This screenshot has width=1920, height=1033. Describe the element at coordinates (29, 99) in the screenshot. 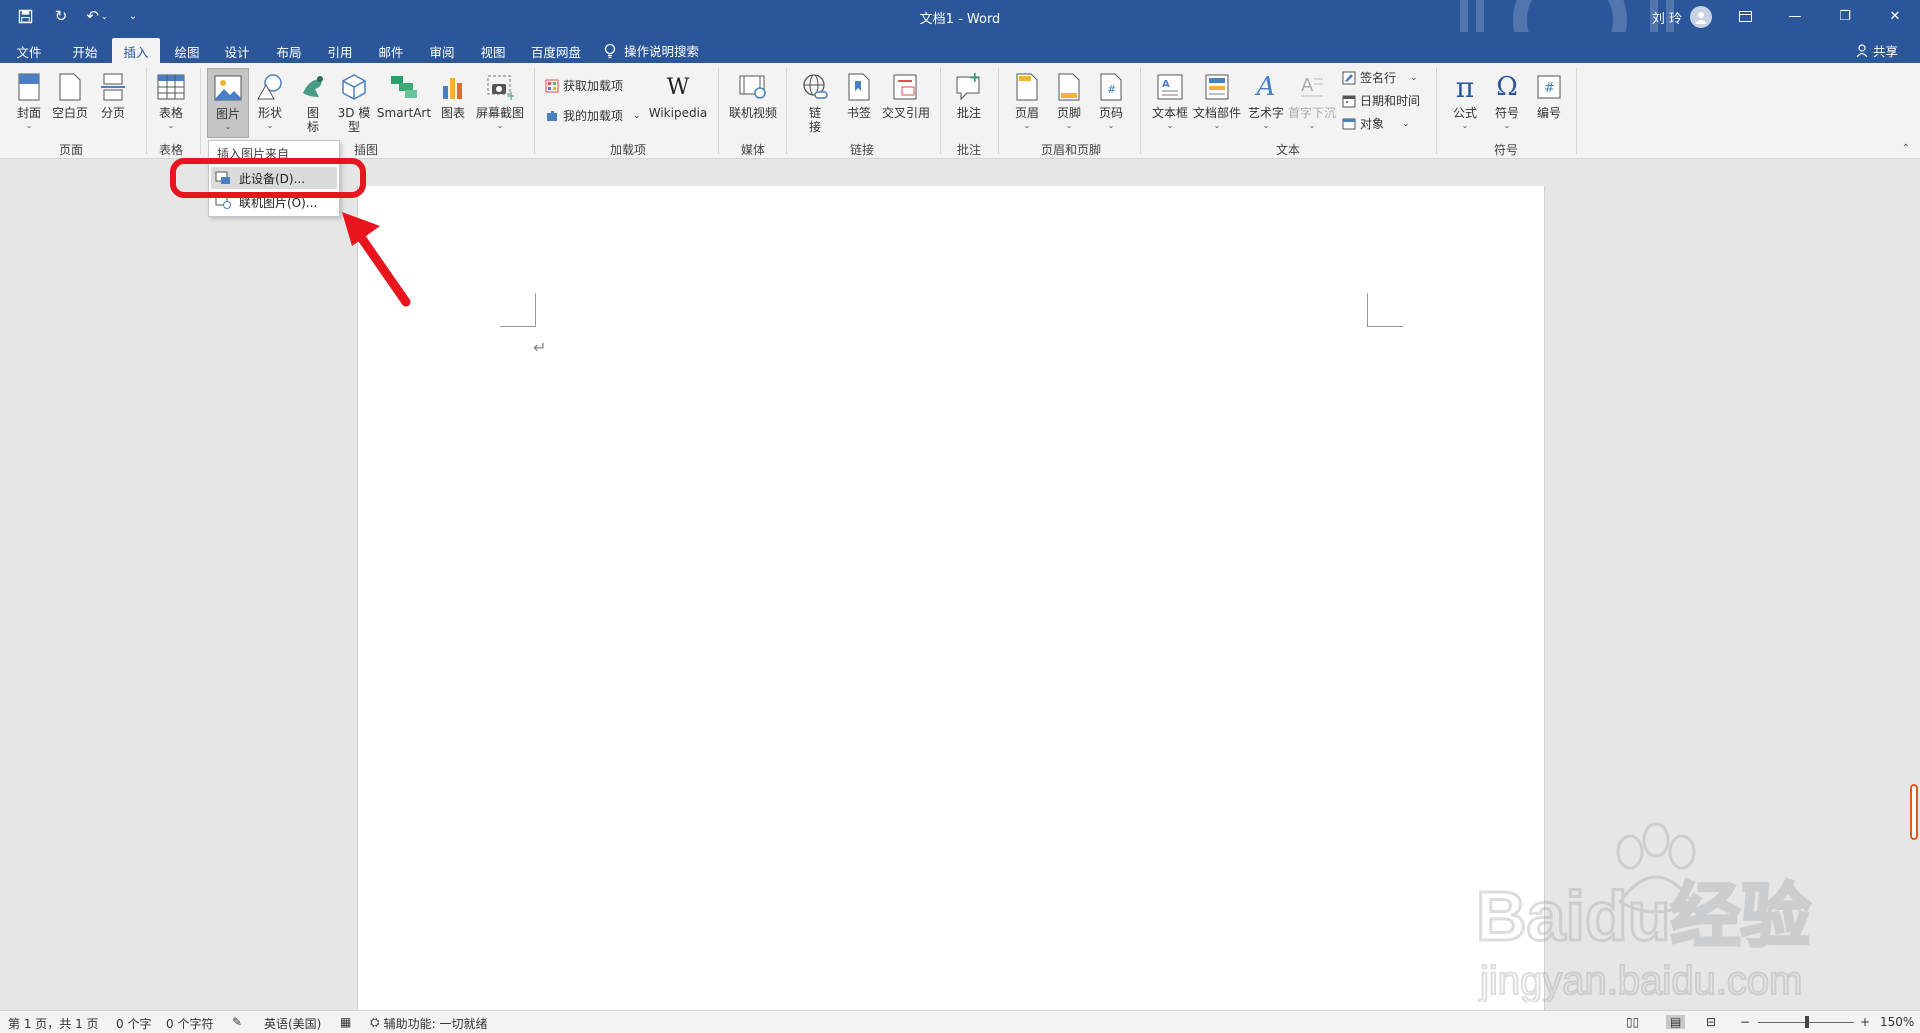

I see `cover-page-button: 封面 ⌄` at that location.